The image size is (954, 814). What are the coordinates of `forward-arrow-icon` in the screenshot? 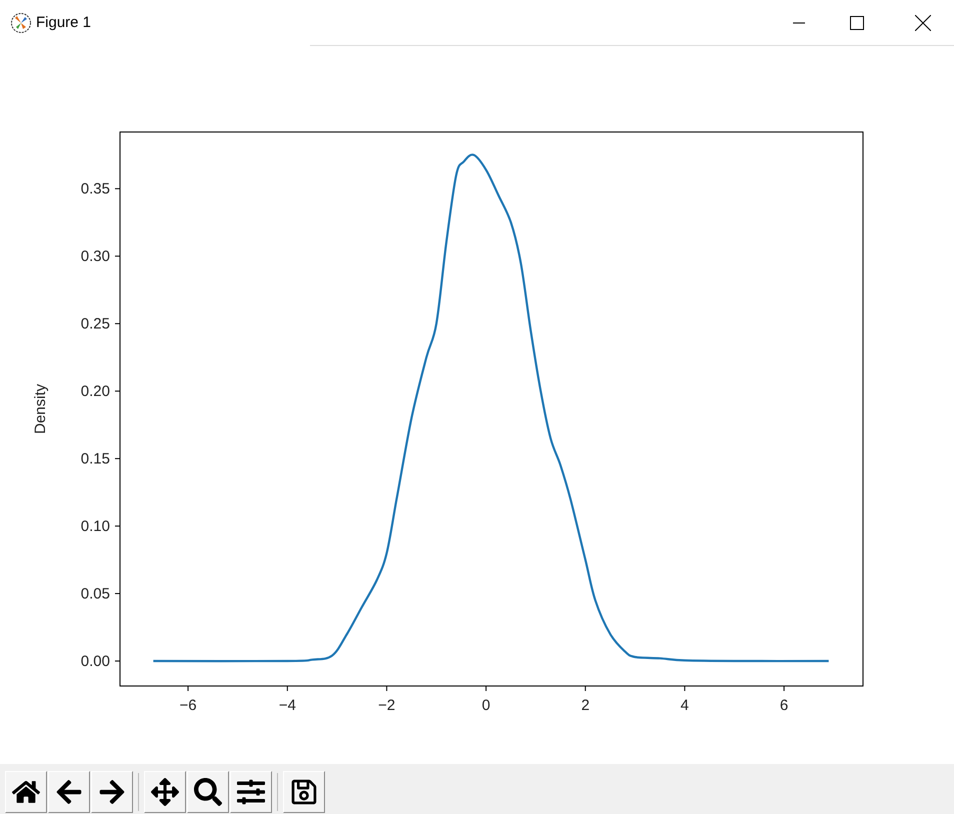 It's located at (112, 792).